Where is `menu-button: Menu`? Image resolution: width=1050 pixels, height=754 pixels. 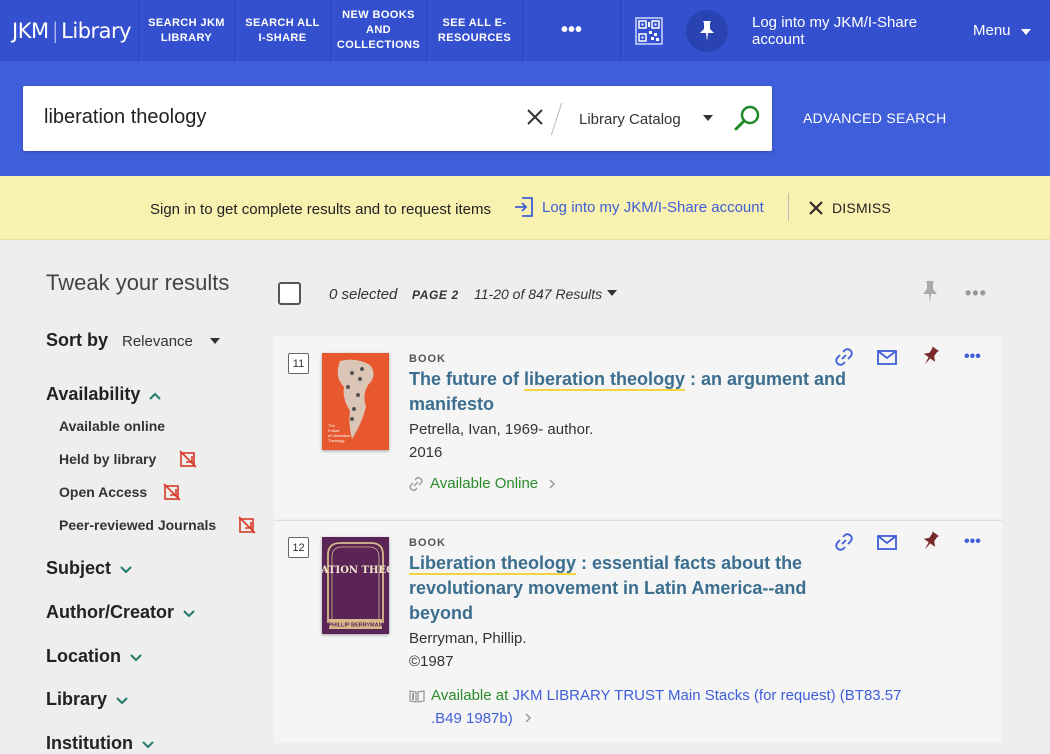
menu-button: Menu is located at coordinates (998, 30).